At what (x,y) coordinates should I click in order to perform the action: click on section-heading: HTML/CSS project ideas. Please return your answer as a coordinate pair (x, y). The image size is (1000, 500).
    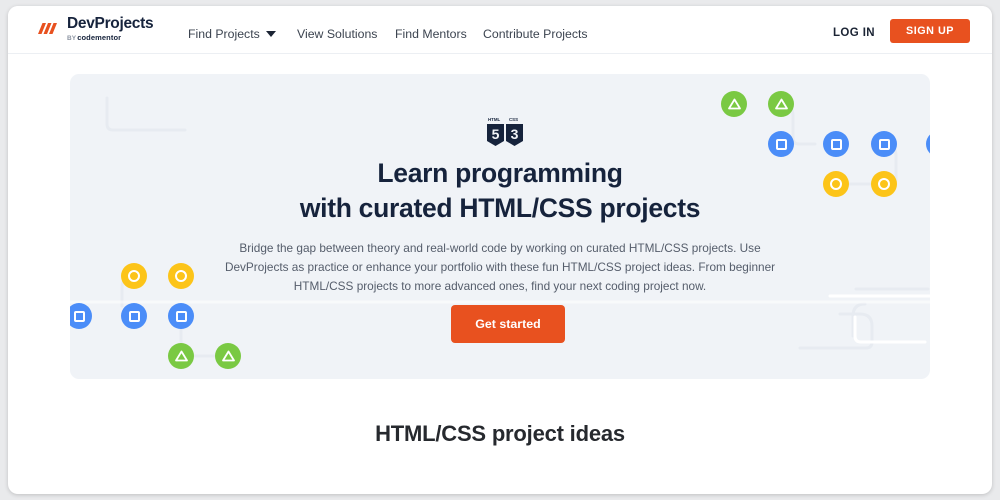
    Looking at the image, I should click on (500, 433).